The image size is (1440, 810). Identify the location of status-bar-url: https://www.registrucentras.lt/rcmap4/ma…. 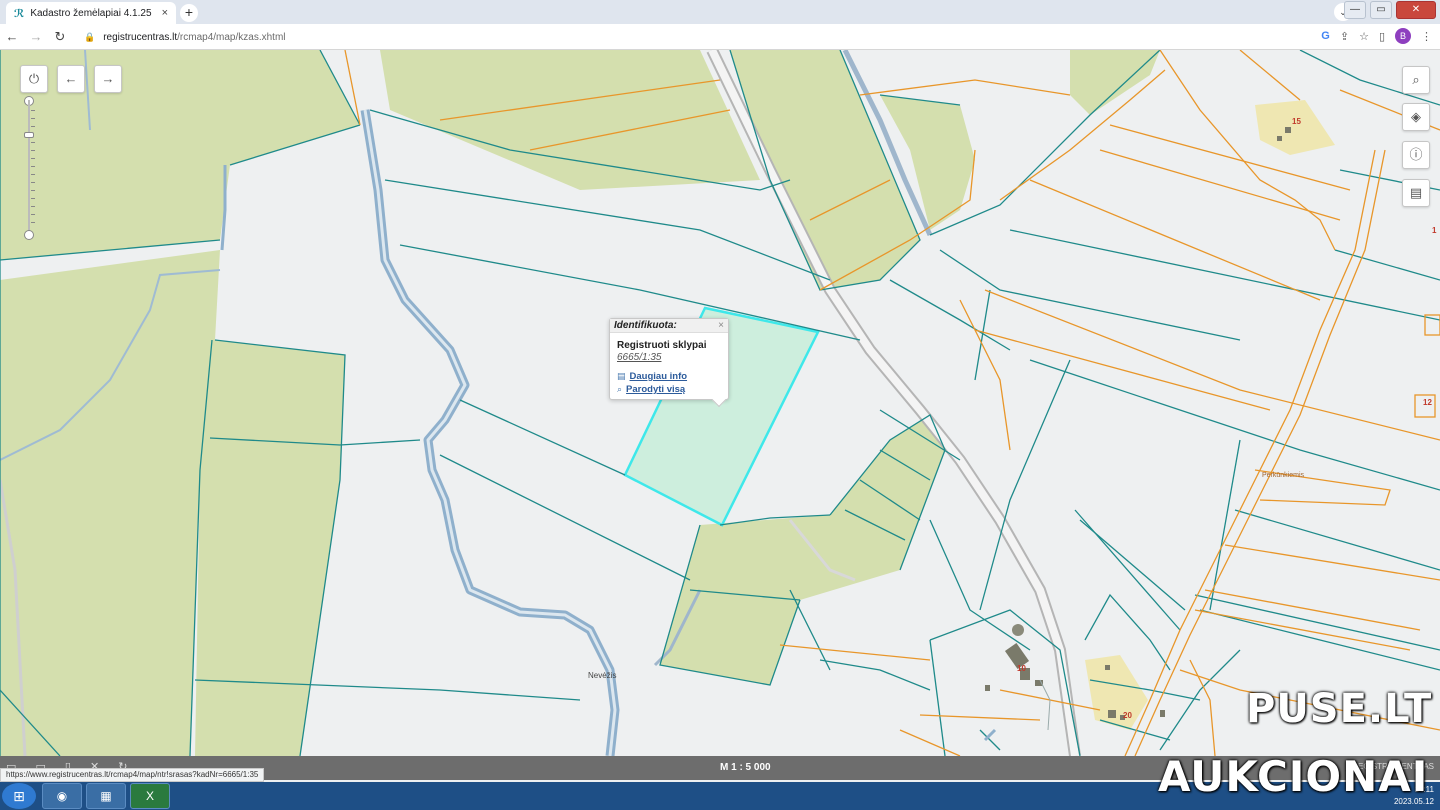
(132, 775).